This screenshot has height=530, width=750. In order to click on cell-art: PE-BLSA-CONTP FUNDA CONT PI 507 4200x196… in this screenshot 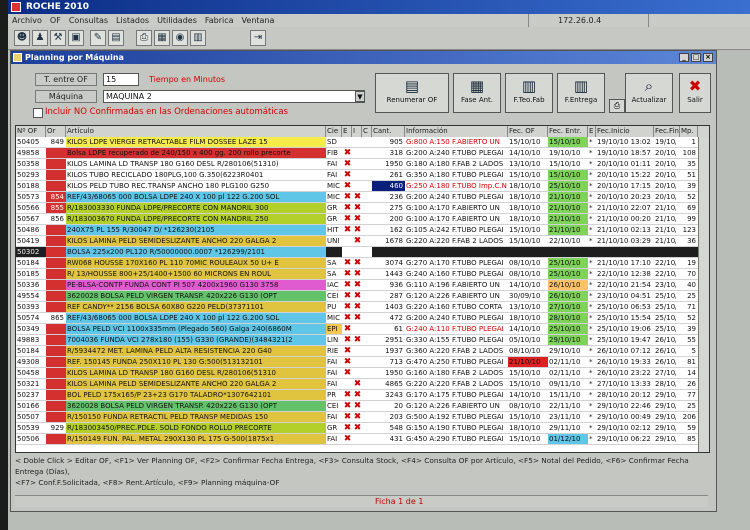, I will do `click(196, 285)`.